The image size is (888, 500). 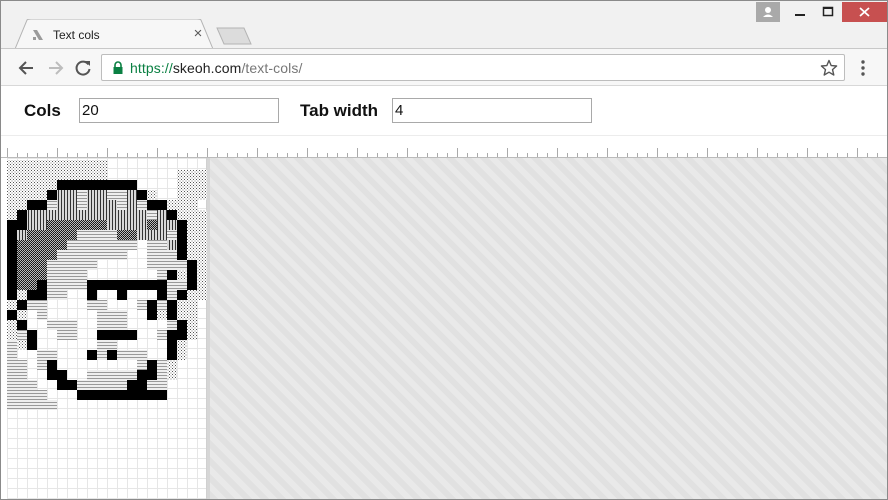 What do you see at coordinates (492, 110) in the screenshot?
I see `tab-width-input` at bounding box center [492, 110].